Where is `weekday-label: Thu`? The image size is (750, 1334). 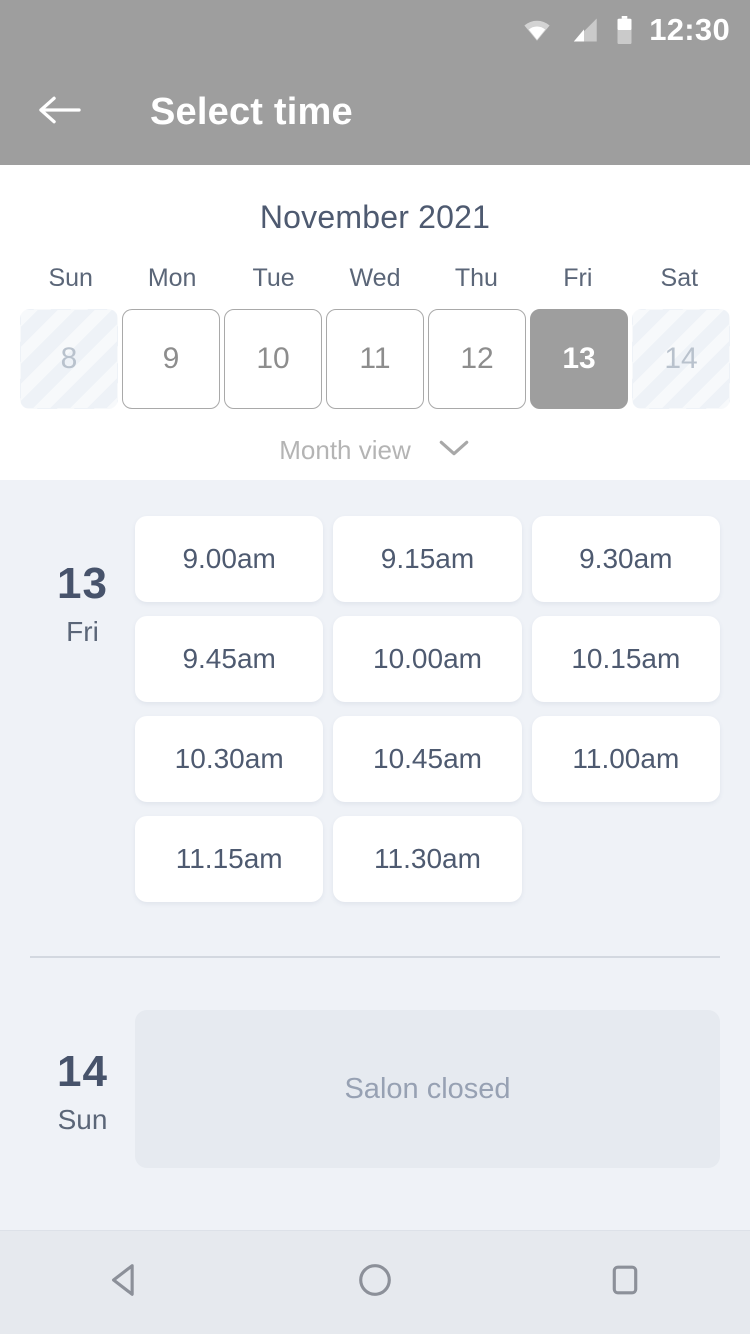 weekday-label: Thu is located at coordinates (476, 278).